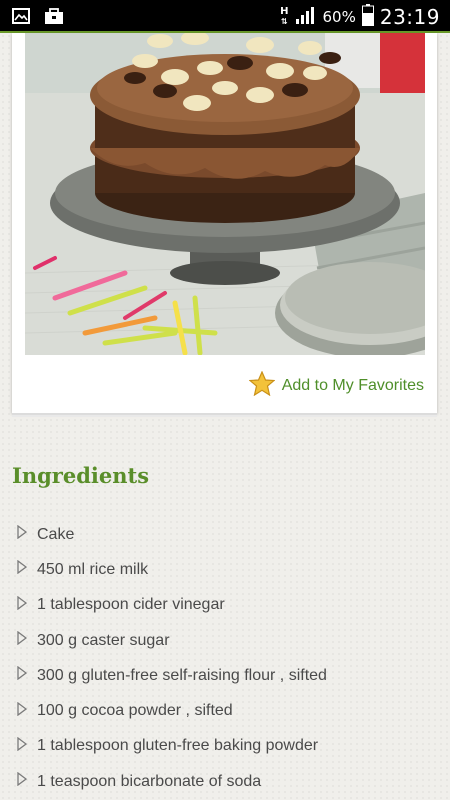 Image resolution: width=450 pixels, height=800 pixels. I want to click on ingredient-text: 1 teaspoon bicarbonate of soda, so click(149, 781).